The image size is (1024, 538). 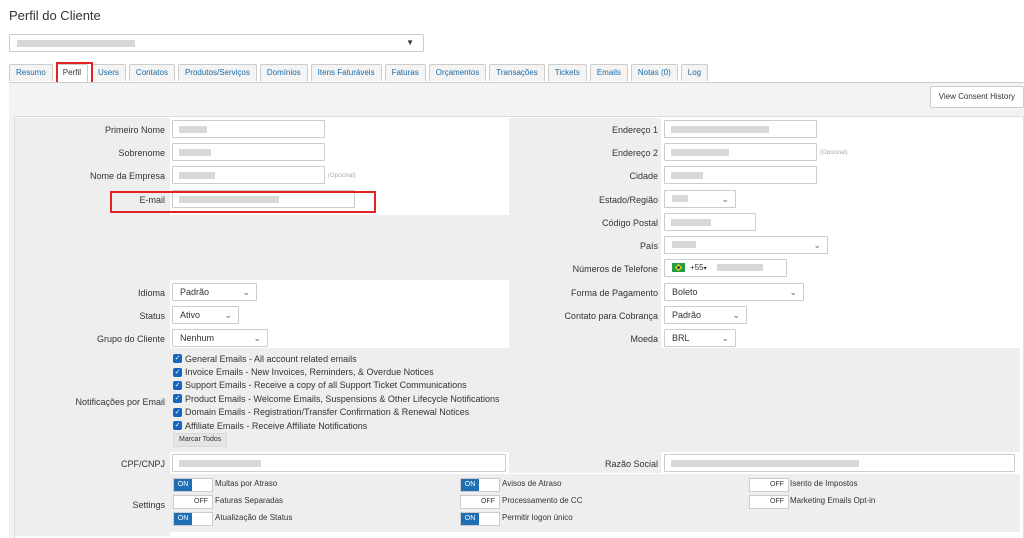 What do you see at coordinates (205, 315) in the screenshot?
I see `status-select: Ativo ⌄` at bounding box center [205, 315].